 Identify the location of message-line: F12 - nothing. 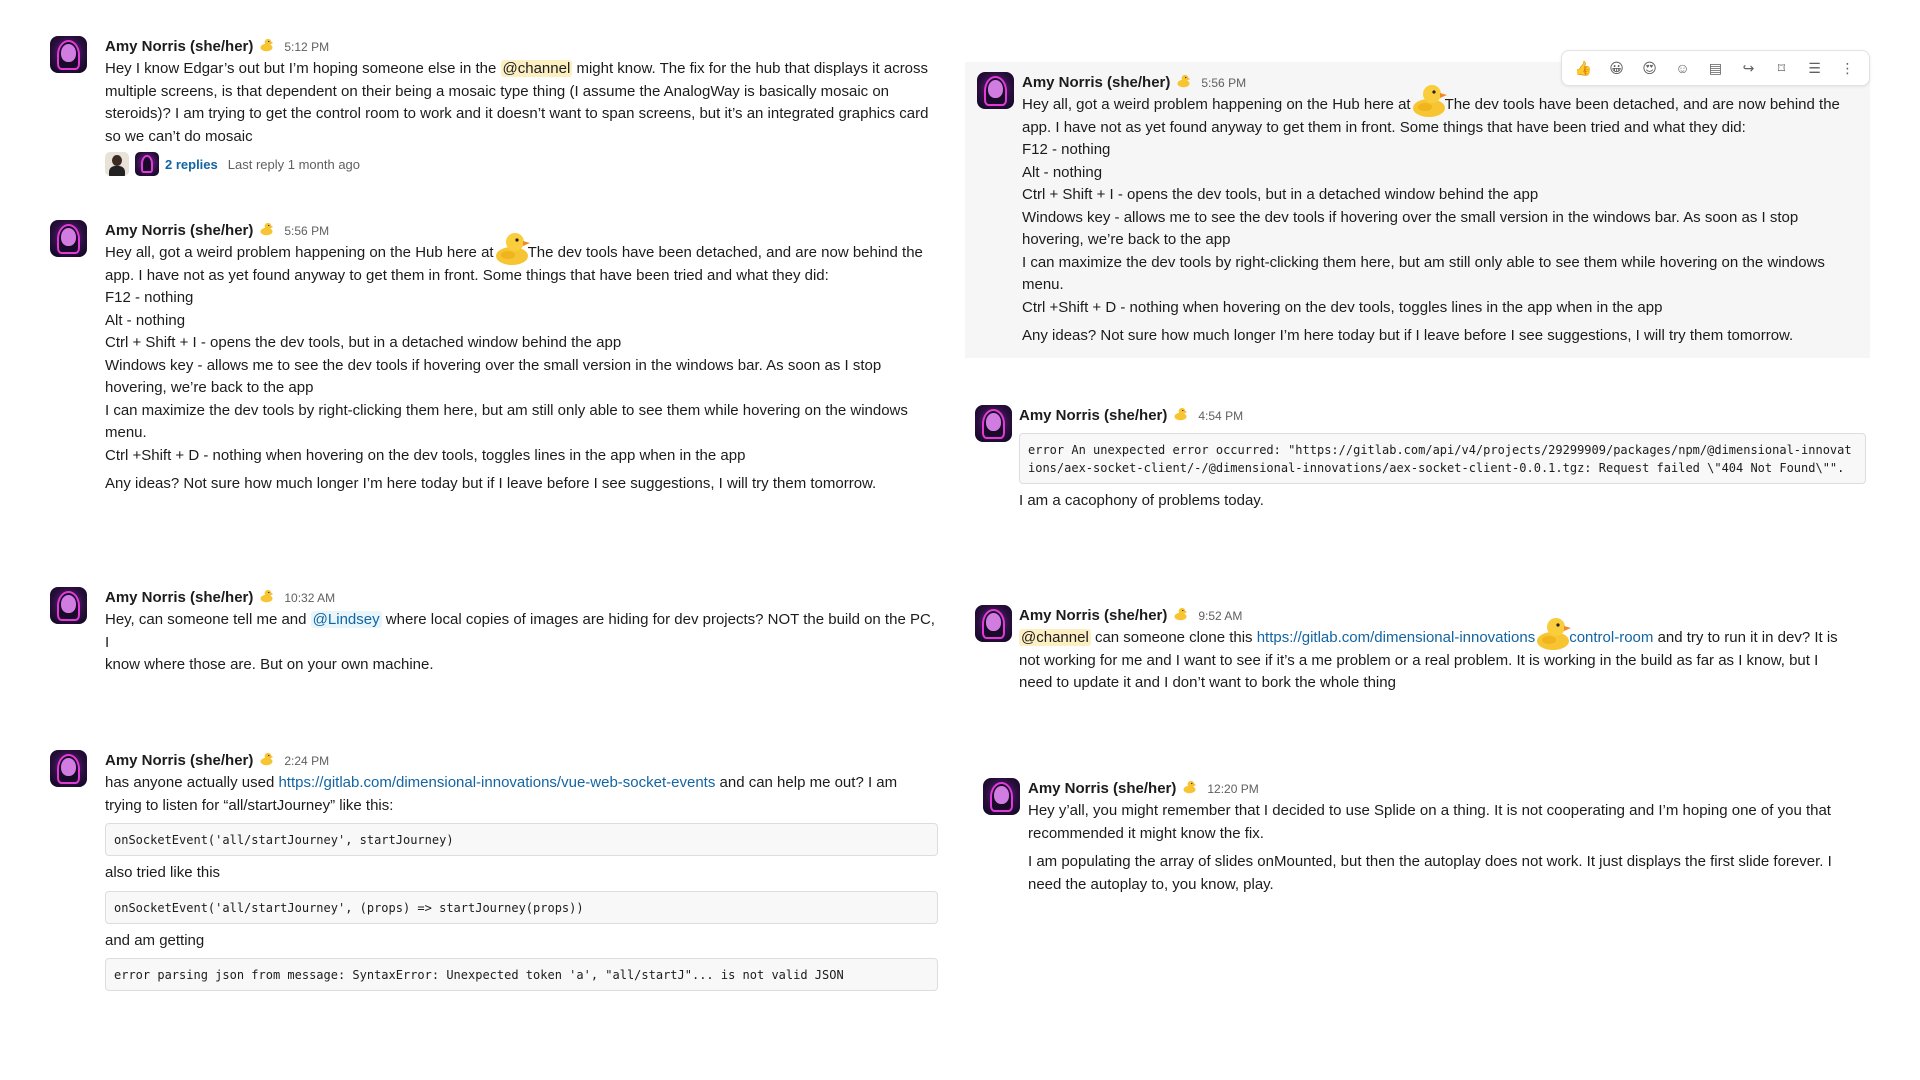
(1066, 149).